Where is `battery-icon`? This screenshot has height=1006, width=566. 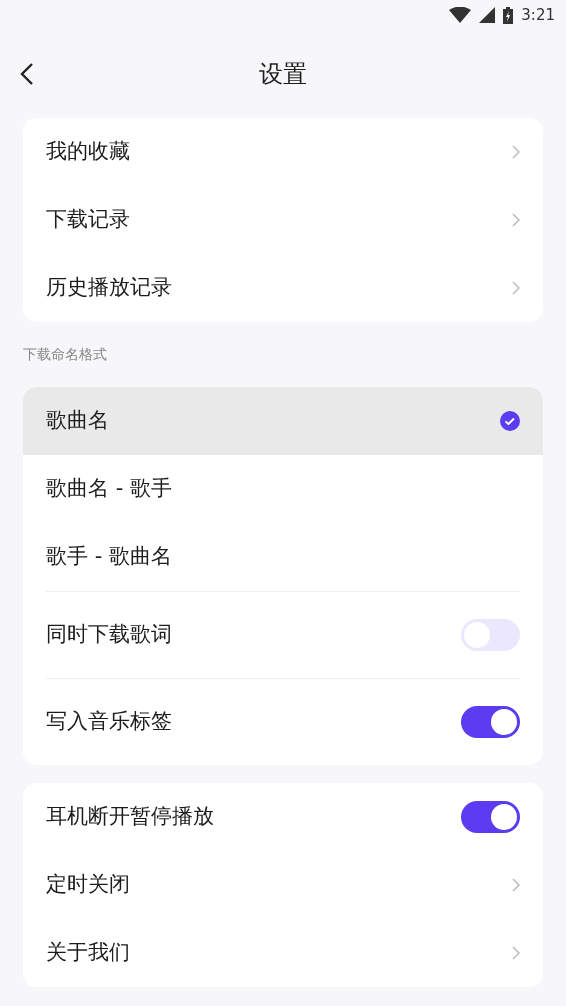
battery-icon is located at coordinates (508, 15).